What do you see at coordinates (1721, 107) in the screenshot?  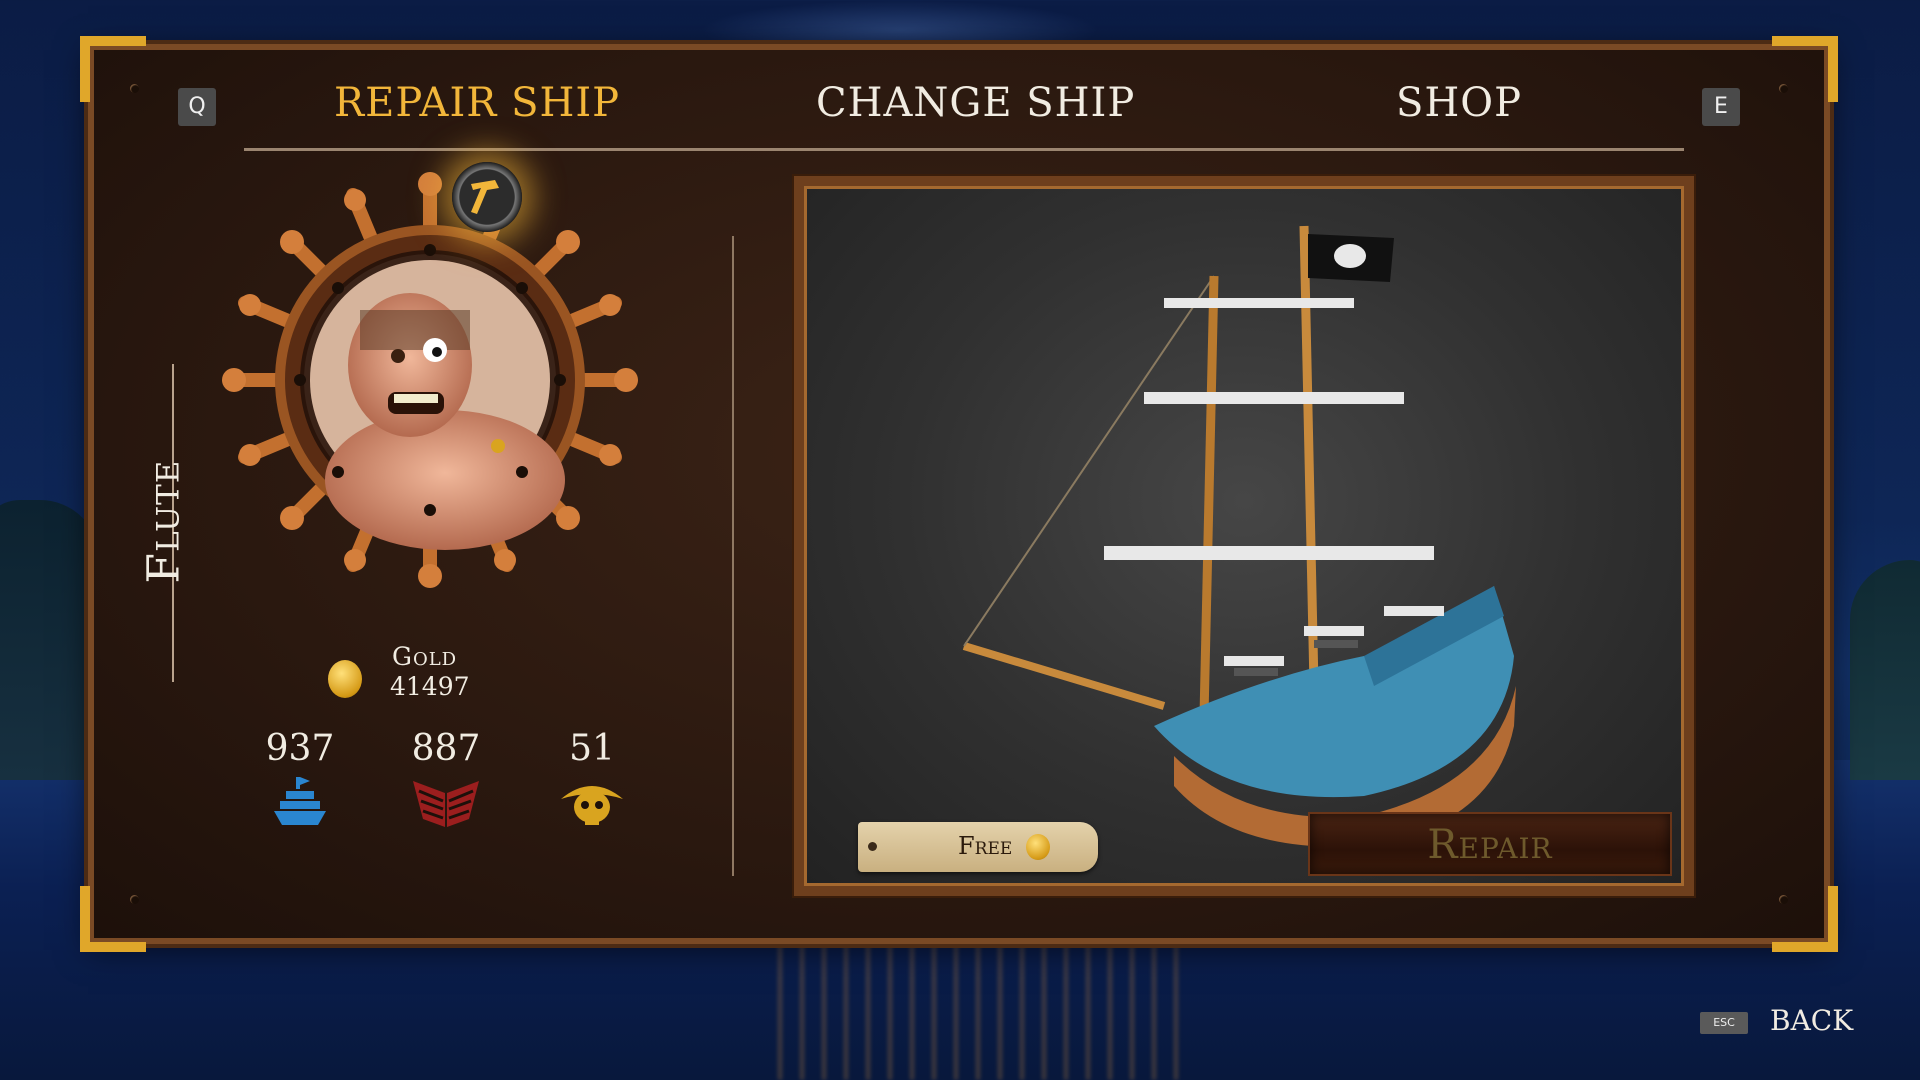 I see `next-tab-key: E` at bounding box center [1721, 107].